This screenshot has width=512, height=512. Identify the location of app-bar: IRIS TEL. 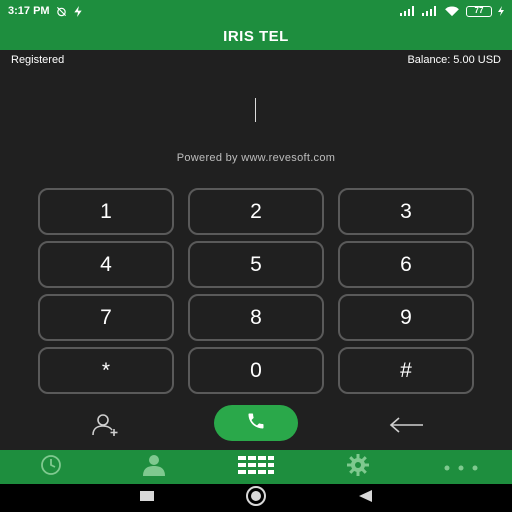
(256, 36).